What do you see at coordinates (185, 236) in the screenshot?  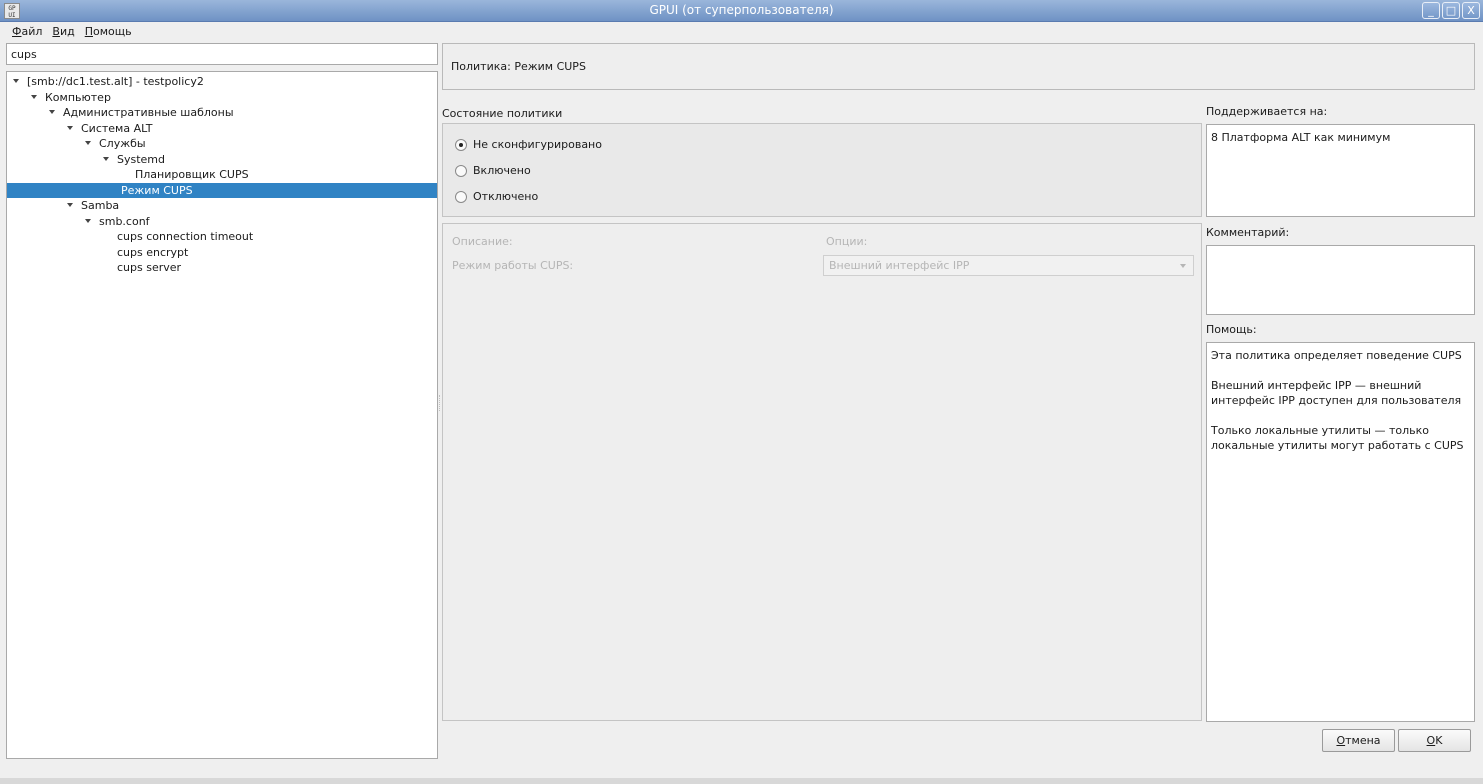 I see `tree-item-label: cups connection timeout` at bounding box center [185, 236].